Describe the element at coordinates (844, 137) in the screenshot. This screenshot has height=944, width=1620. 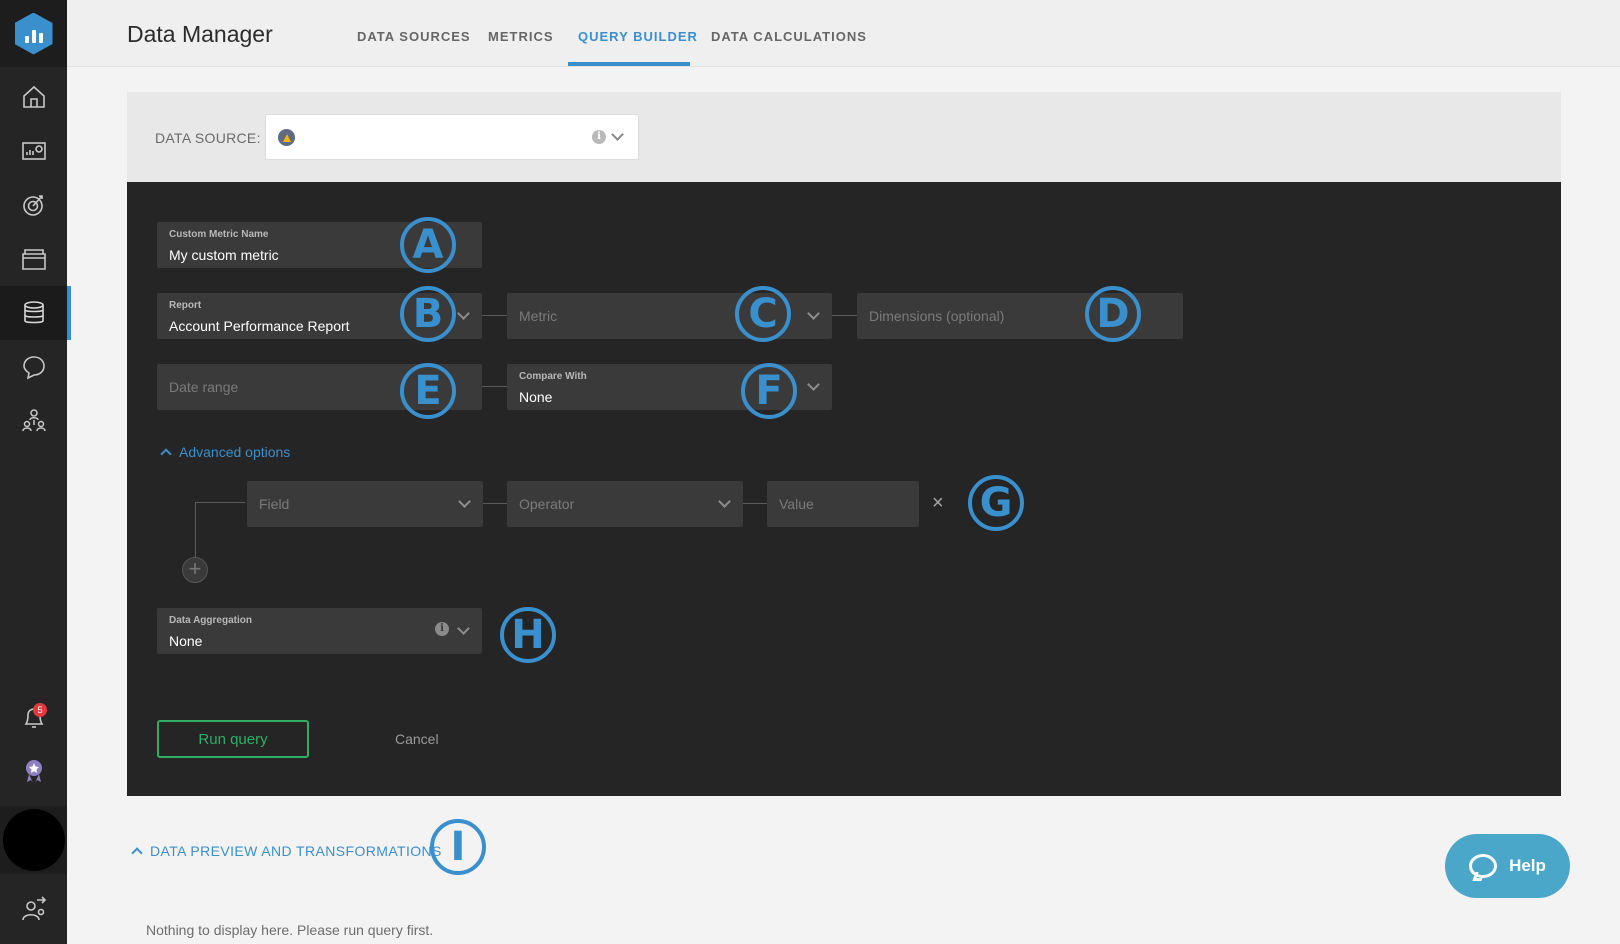
I see `data-source-panel: DATA SOURCE: i` at that location.